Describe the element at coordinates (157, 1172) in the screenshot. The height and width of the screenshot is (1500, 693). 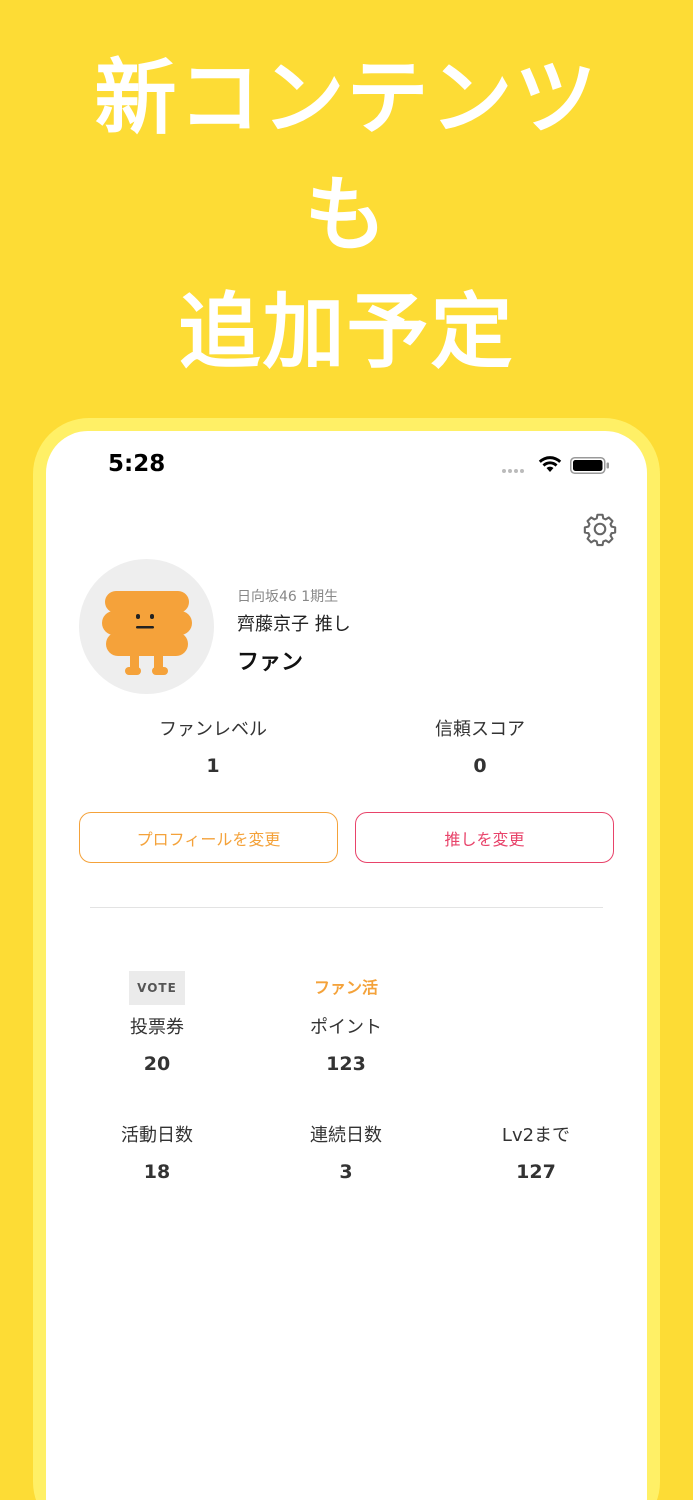
I see `activity-days-value: 18` at that location.